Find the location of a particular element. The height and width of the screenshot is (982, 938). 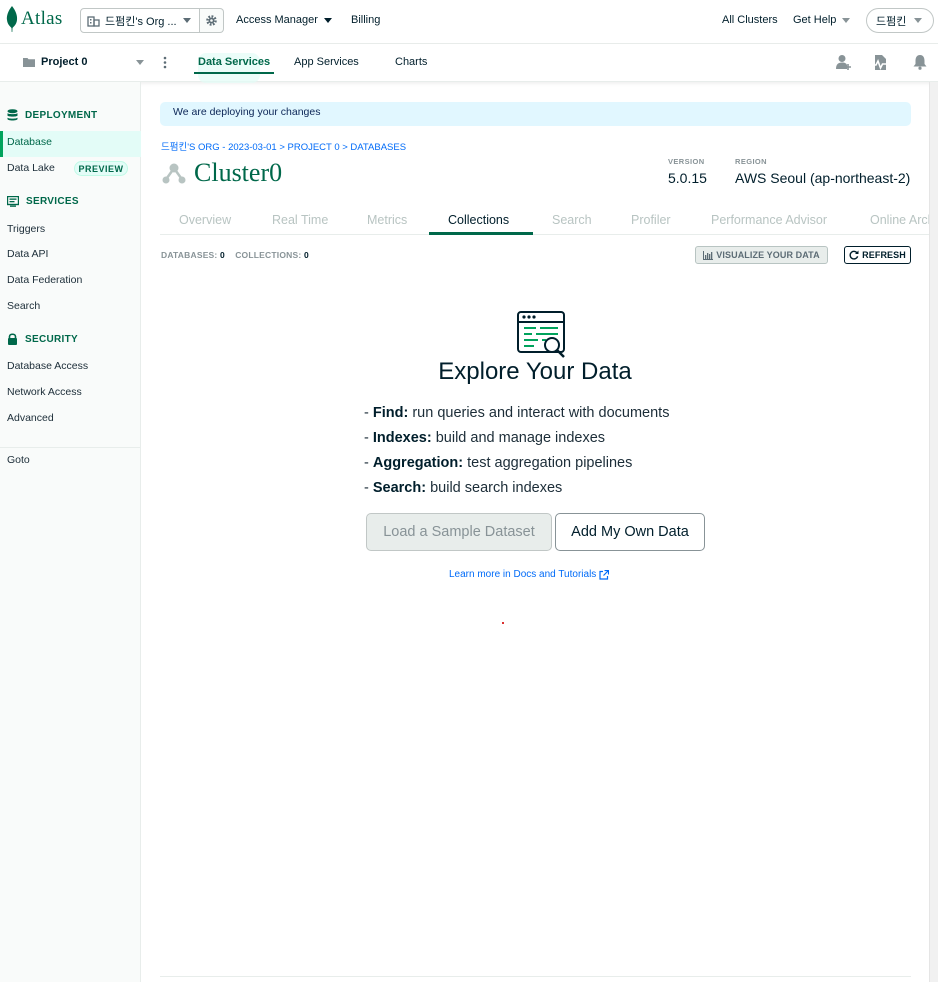

sidebar-divider is located at coordinates (70, 447).